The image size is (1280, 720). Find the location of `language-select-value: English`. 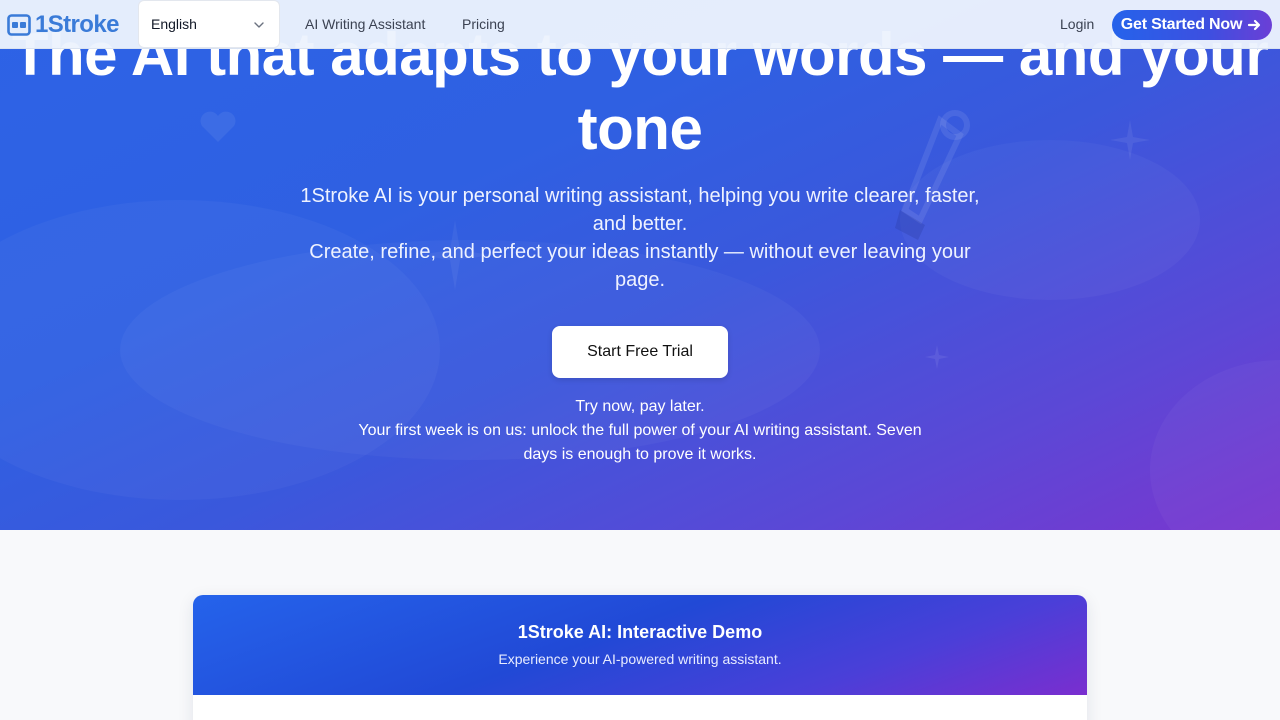

language-select-value: English is located at coordinates (174, 24).